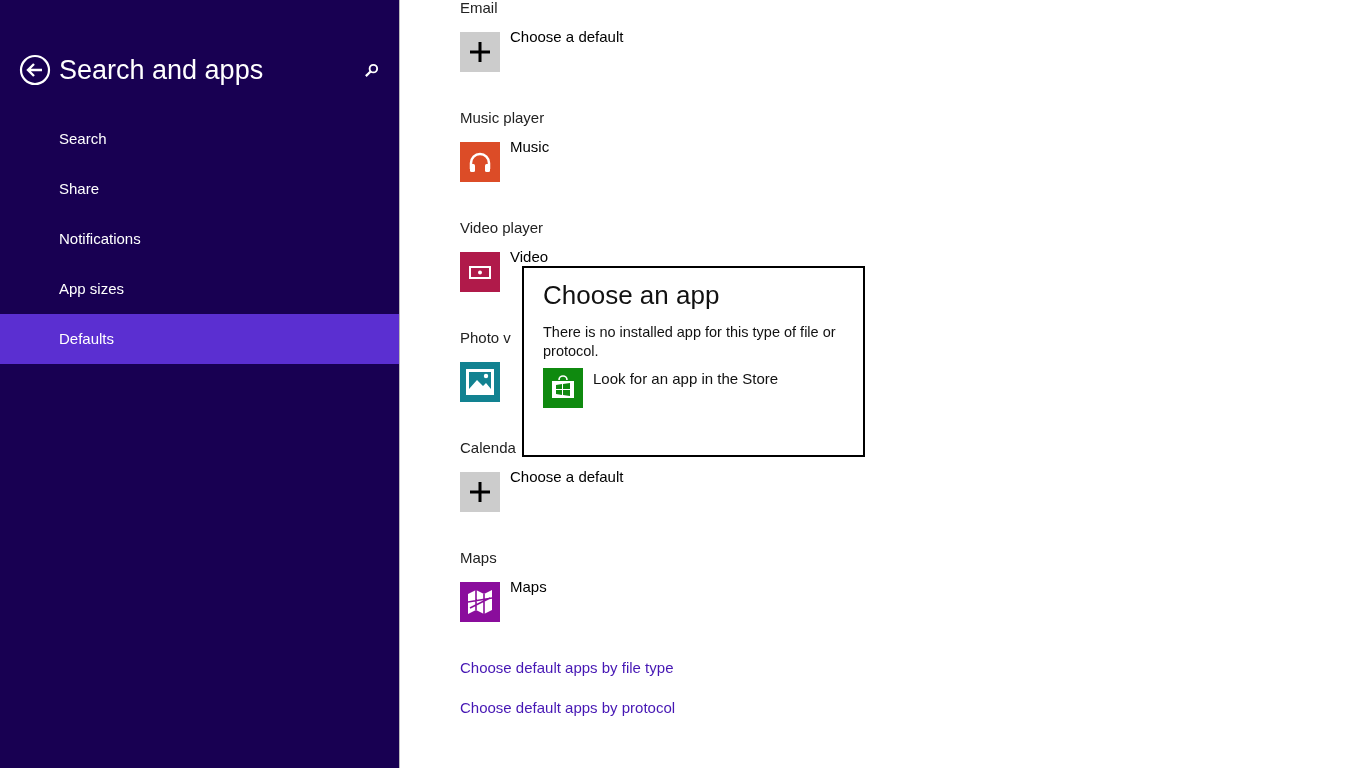 The image size is (1366, 768). What do you see at coordinates (199, 289) in the screenshot?
I see `nav-item: App sizes` at bounding box center [199, 289].